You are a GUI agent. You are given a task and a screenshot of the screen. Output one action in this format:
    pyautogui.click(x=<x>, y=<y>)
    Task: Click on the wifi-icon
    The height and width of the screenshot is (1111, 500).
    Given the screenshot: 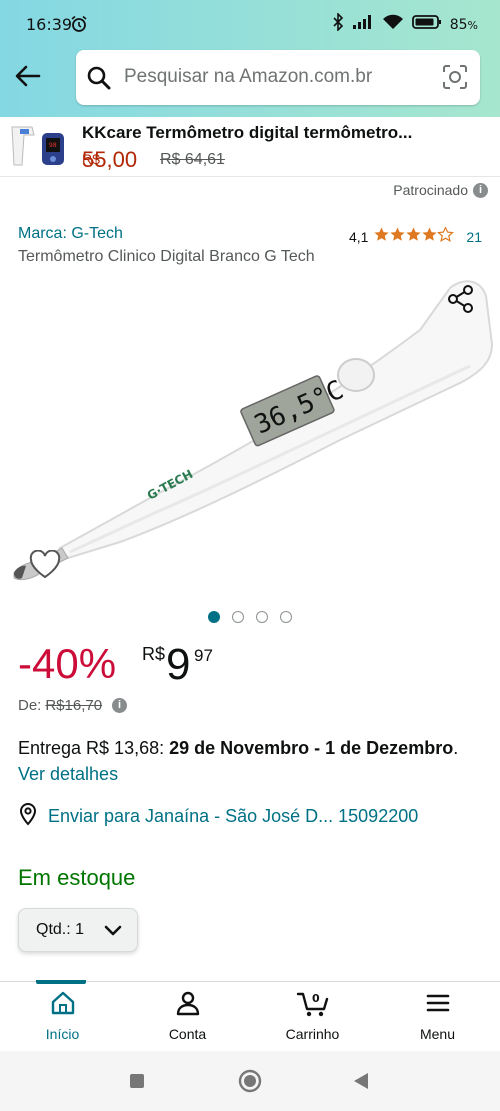 What is the action you would take?
    pyautogui.click(x=393, y=24)
    